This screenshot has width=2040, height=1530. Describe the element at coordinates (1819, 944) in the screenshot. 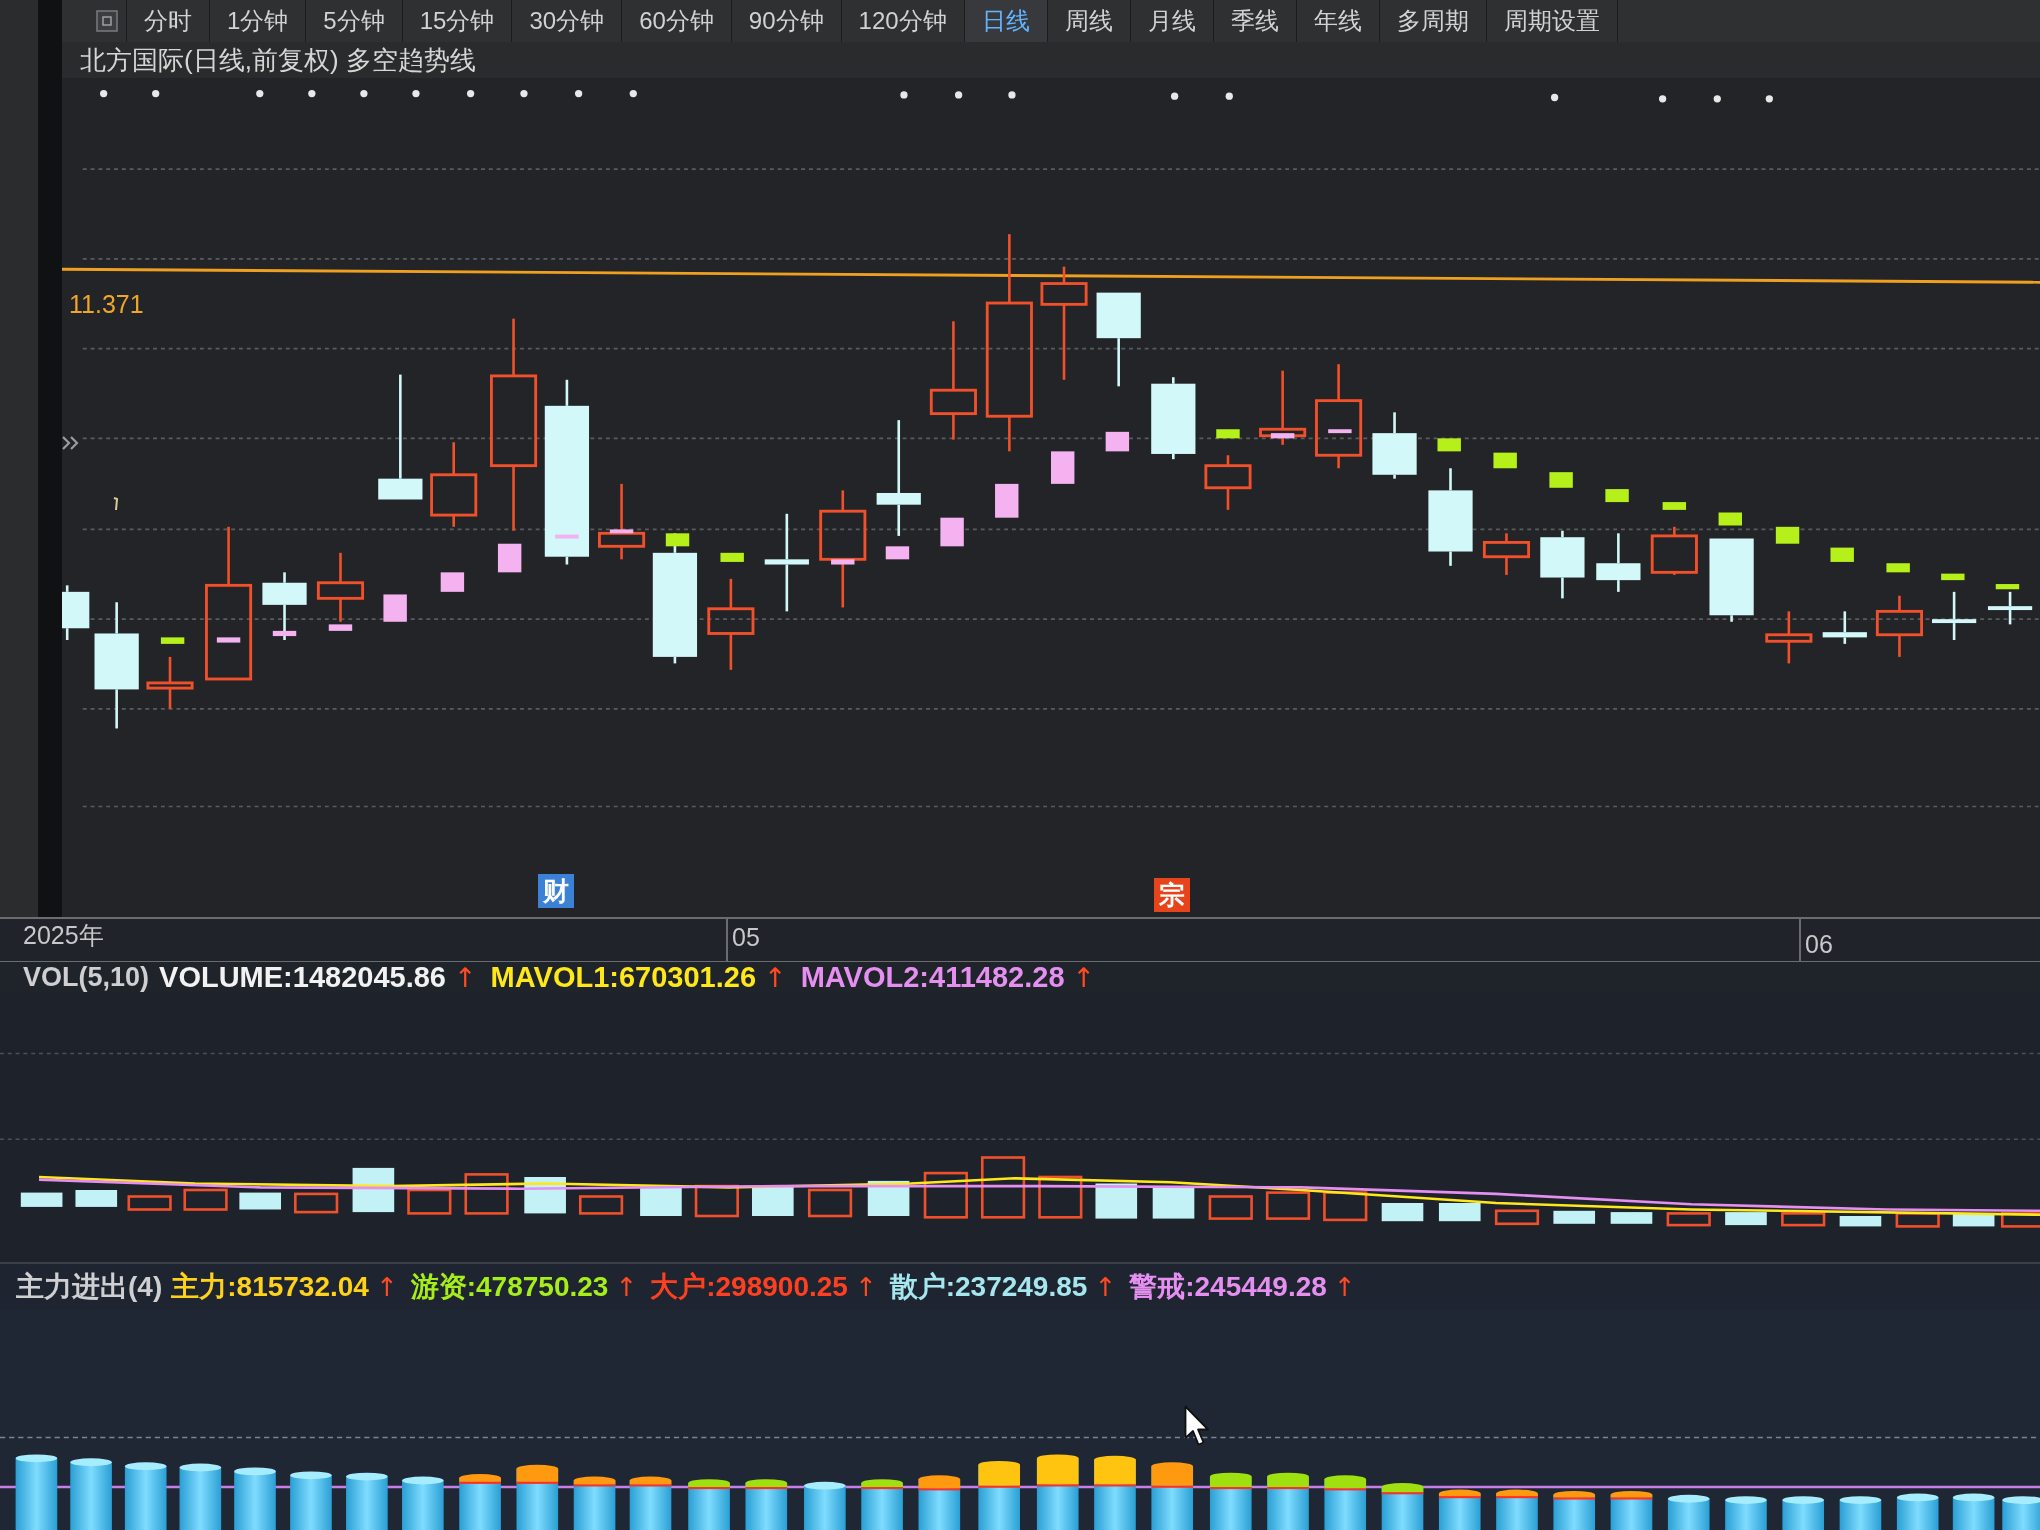

I see `axis-label: 06` at that location.